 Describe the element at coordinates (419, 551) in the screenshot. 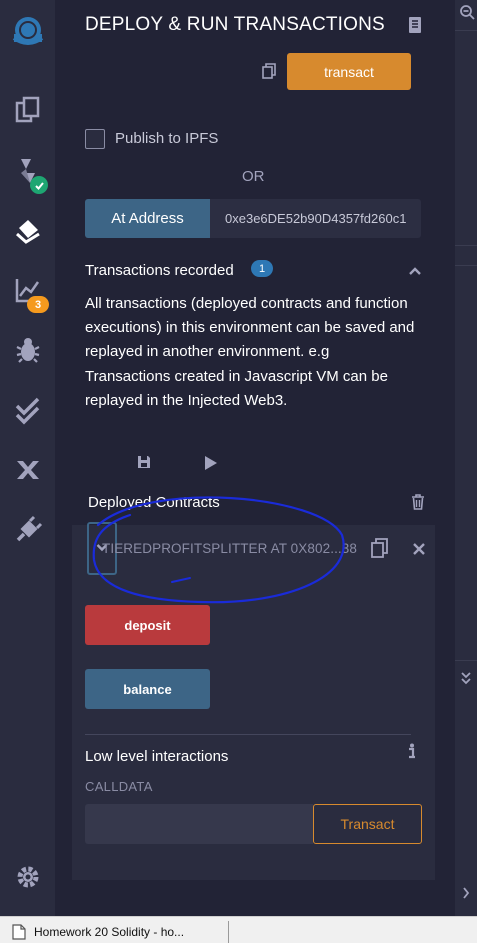

I see `close-icon` at that location.